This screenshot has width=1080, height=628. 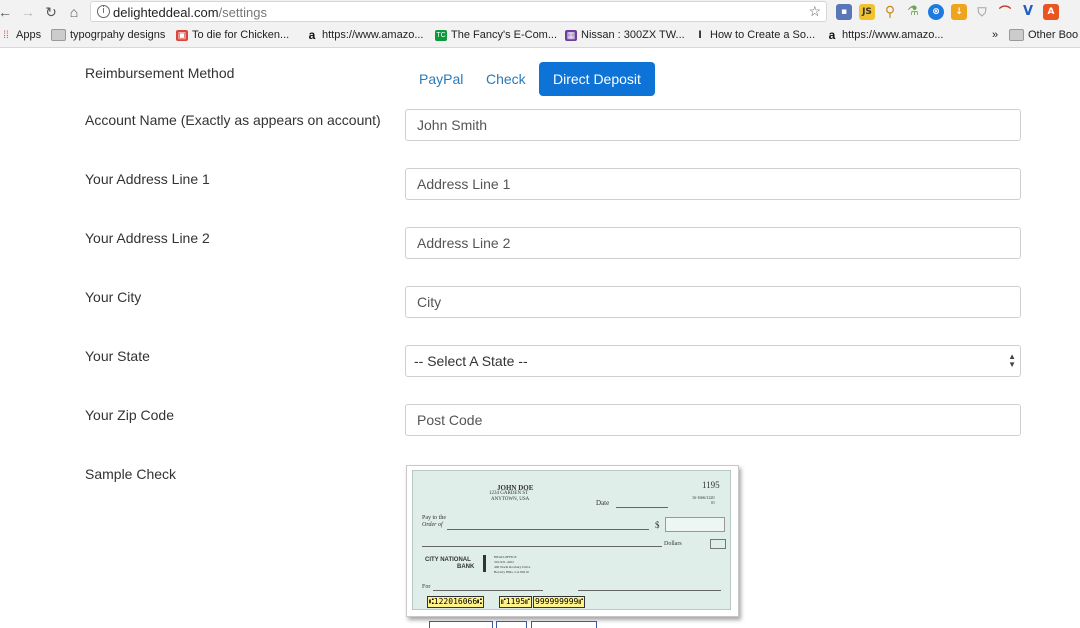 I want to click on payee-line, so click(x=548, y=529).